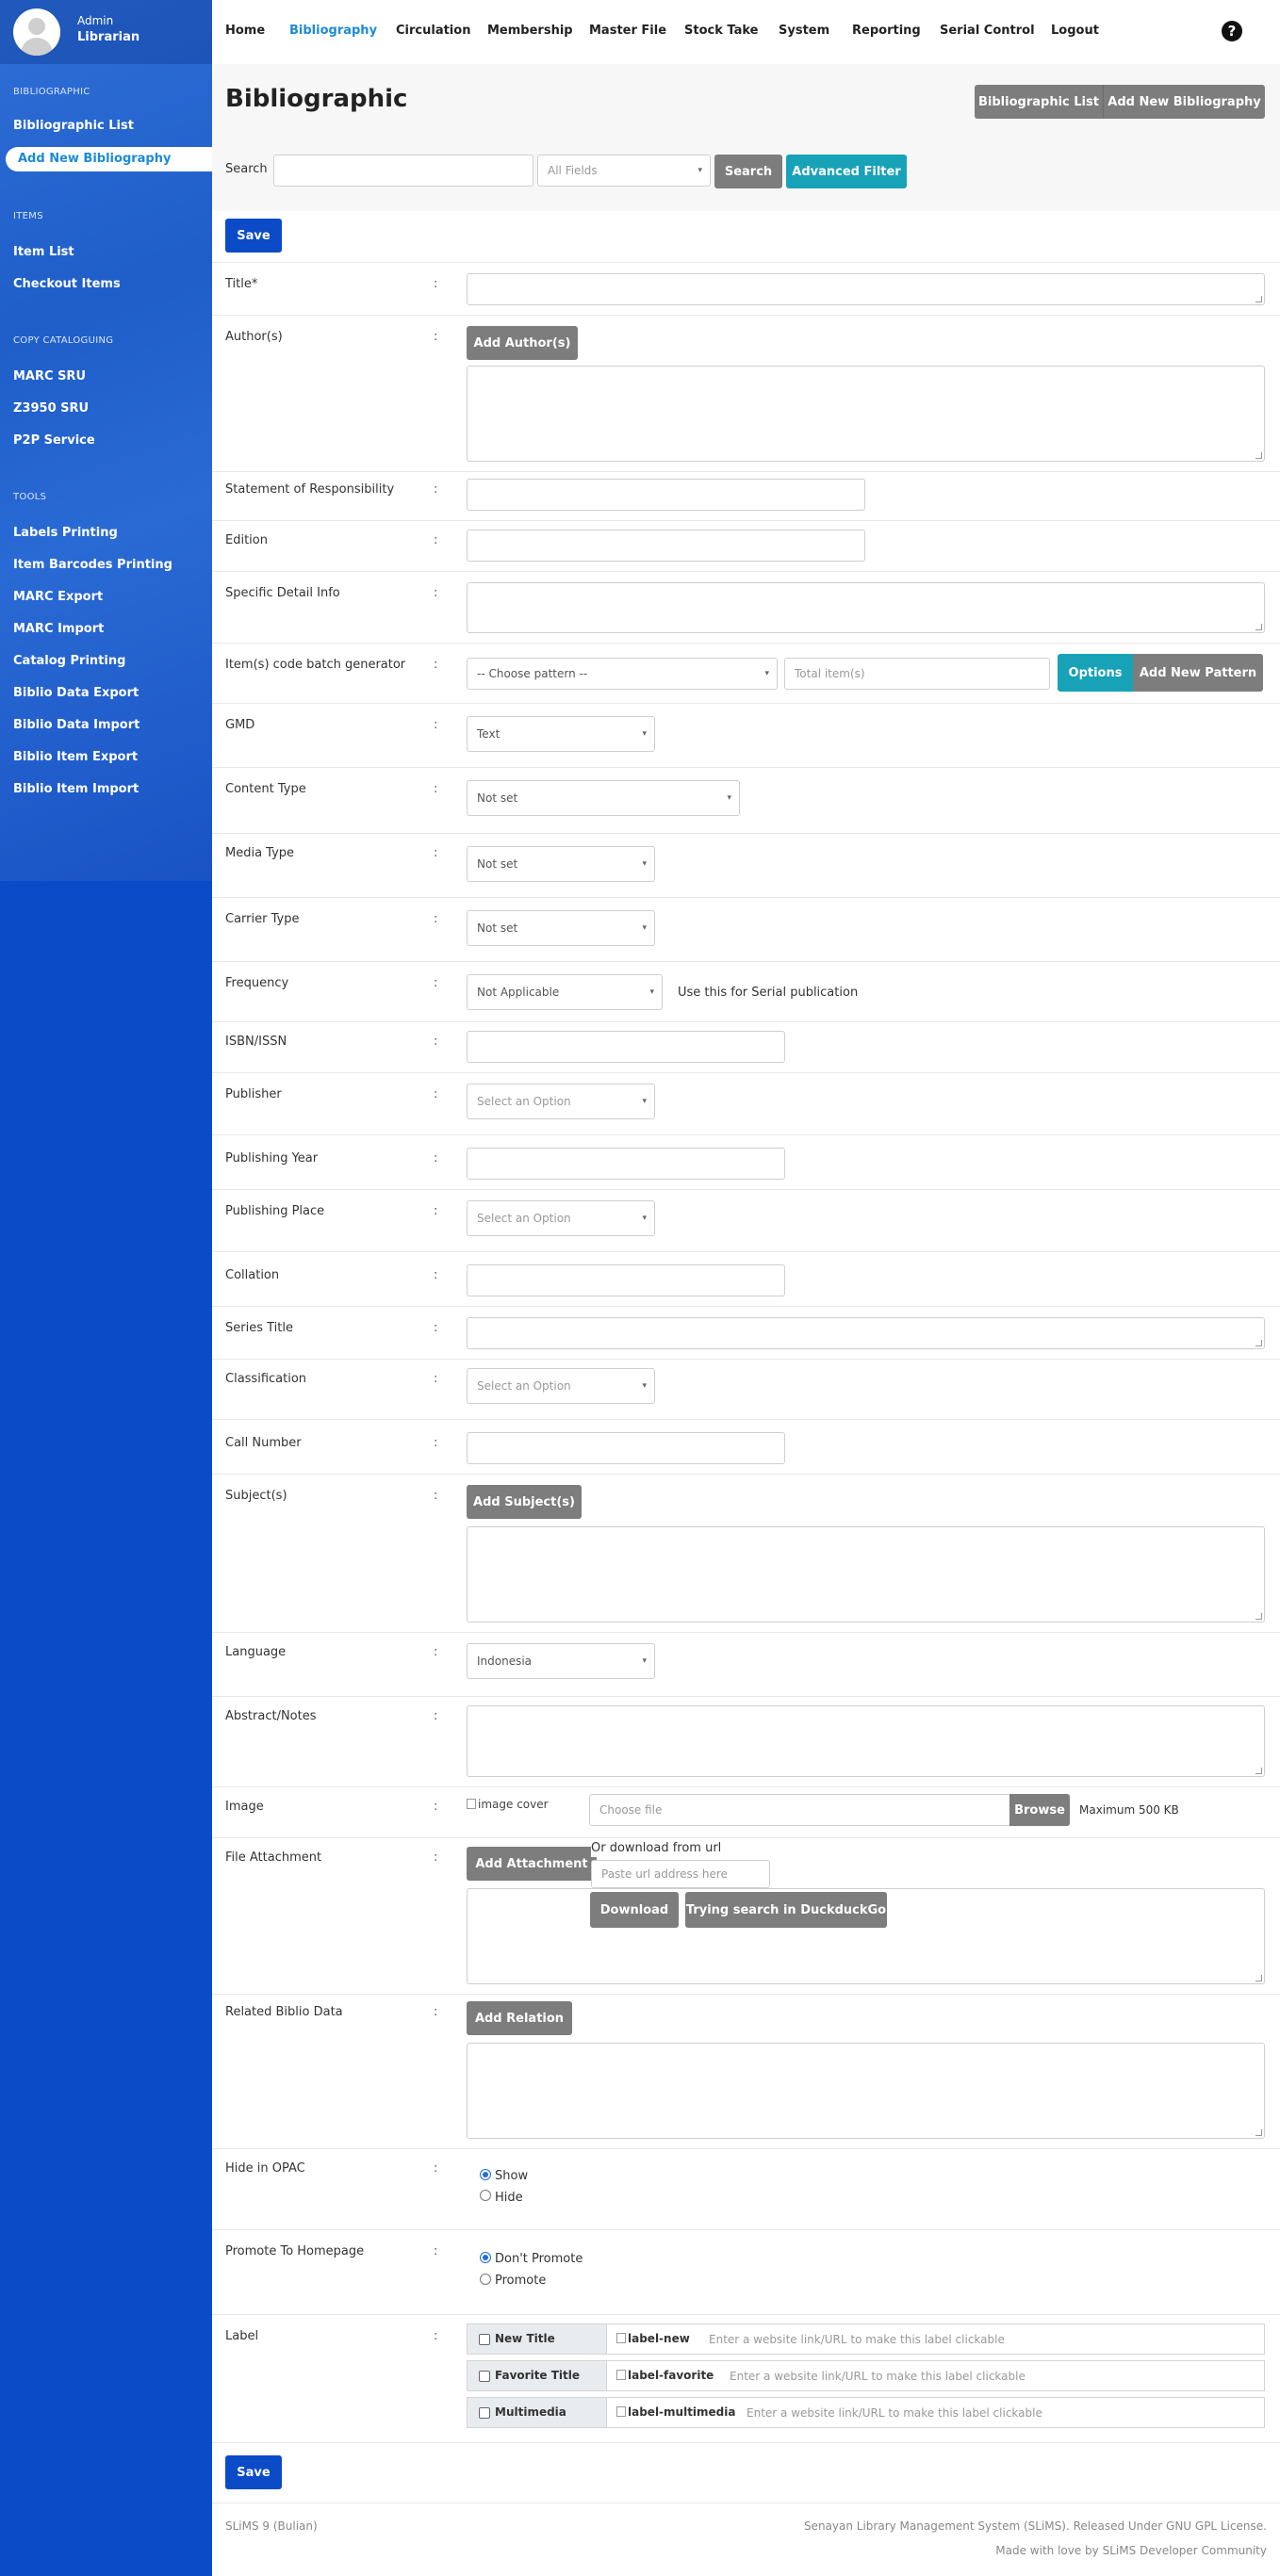  Describe the element at coordinates (748, 171) in the screenshot. I see `search-button: Search` at that location.